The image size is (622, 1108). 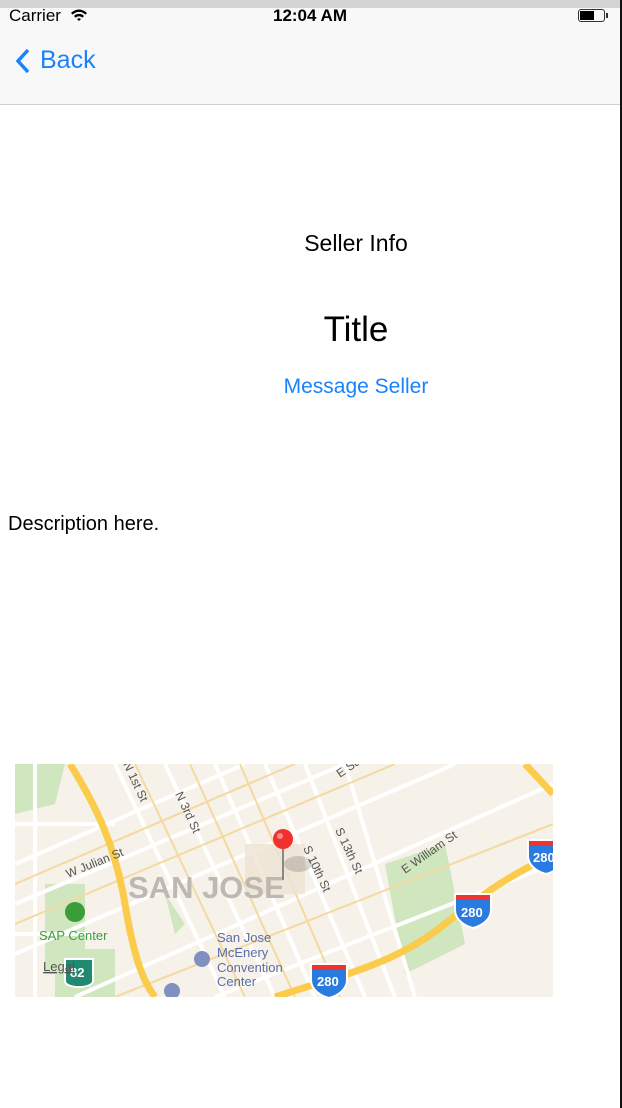 I want to click on poi-label-sap-center: SAP Center, so click(x=73, y=935).